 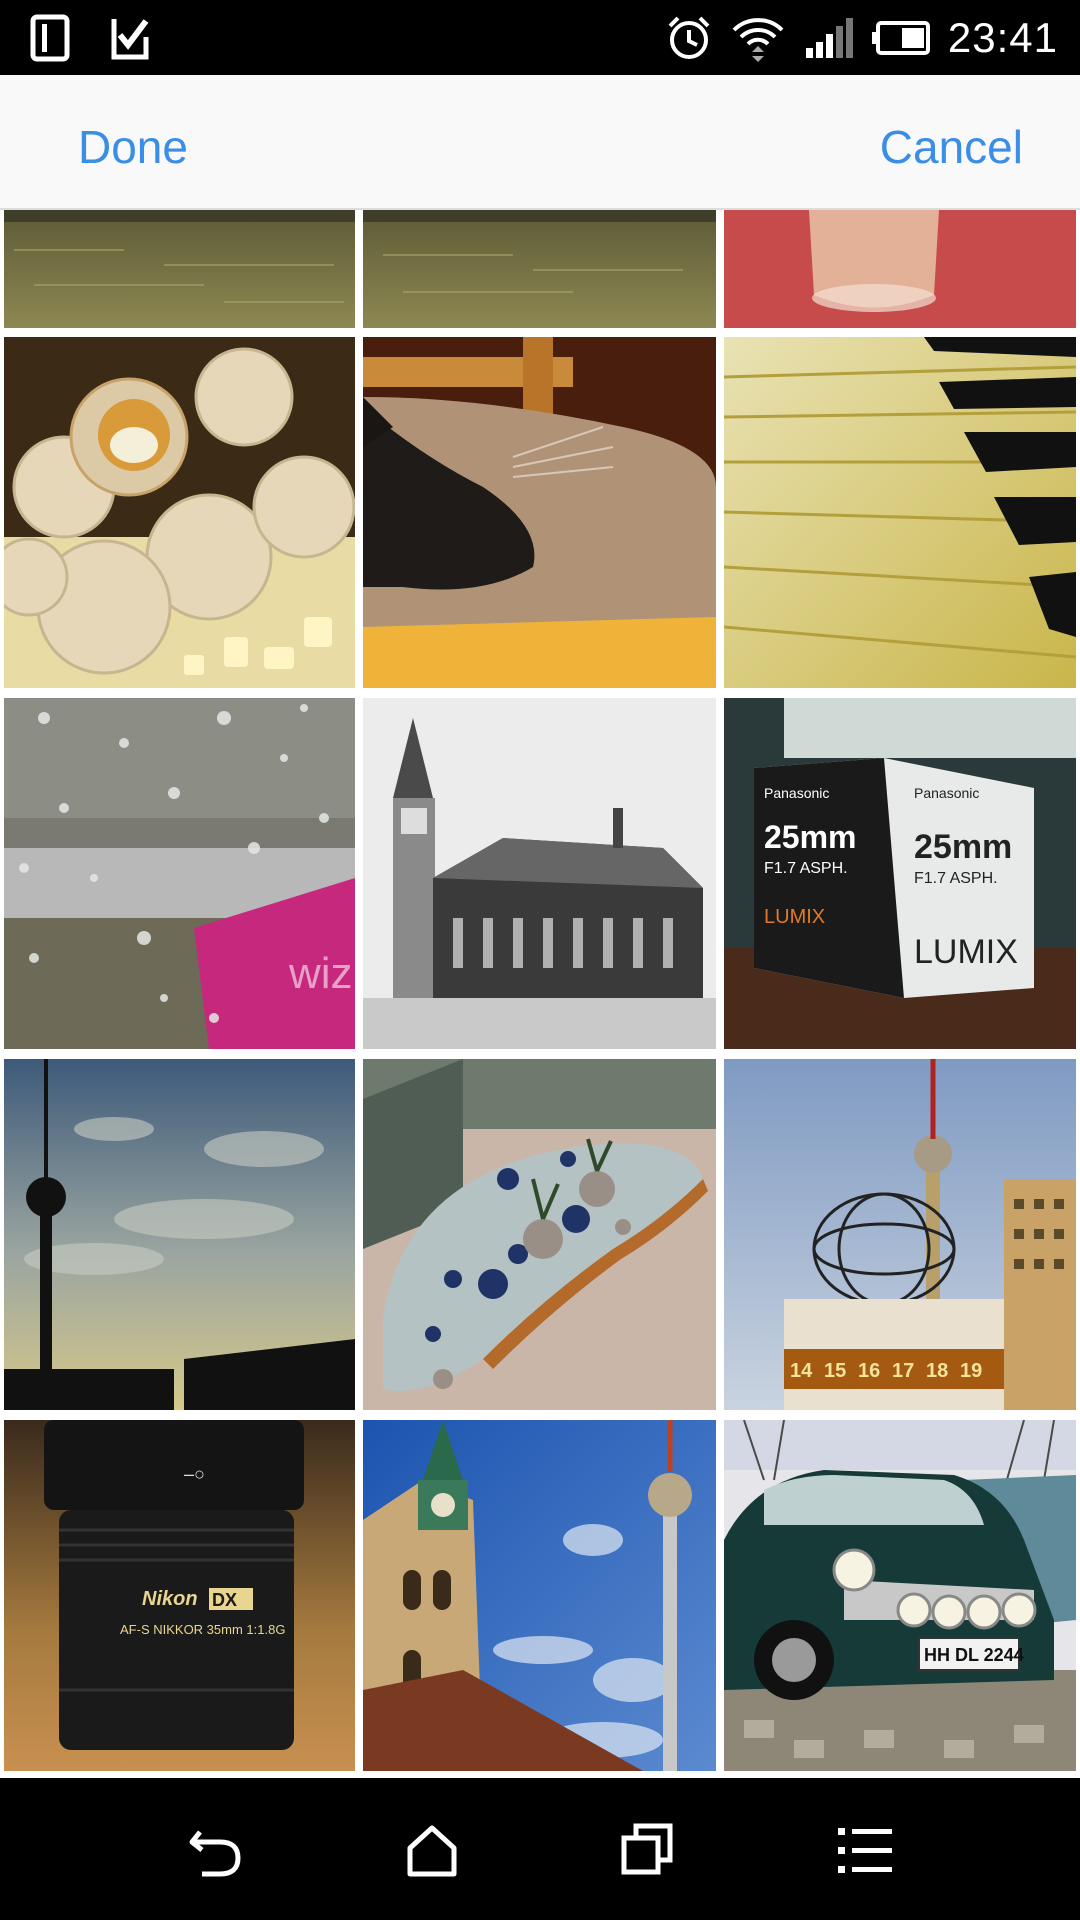 What do you see at coordinates (758, 38) in the screenshot?
I see `wifi-icon` at bounding box center [758, 38].